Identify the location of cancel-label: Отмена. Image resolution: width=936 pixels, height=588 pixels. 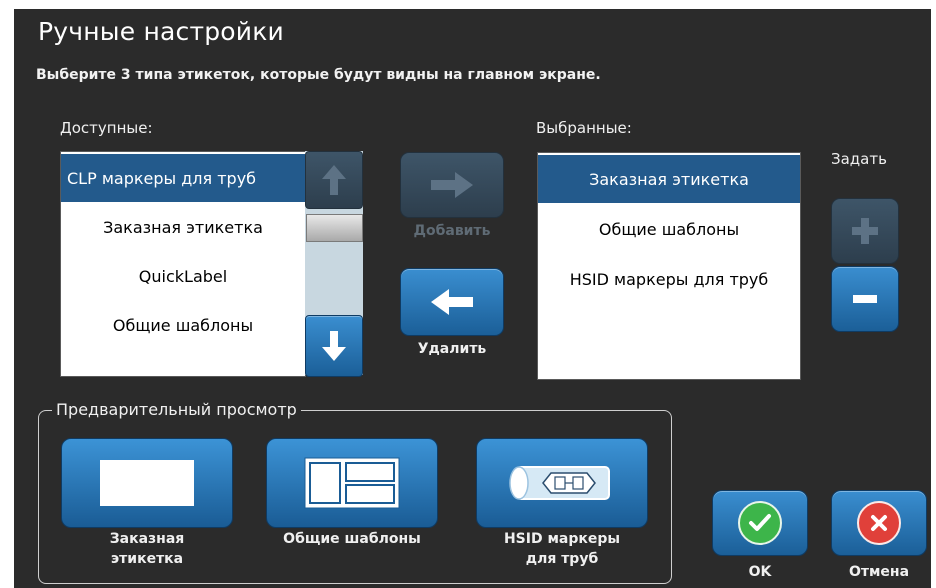
(879, 572).